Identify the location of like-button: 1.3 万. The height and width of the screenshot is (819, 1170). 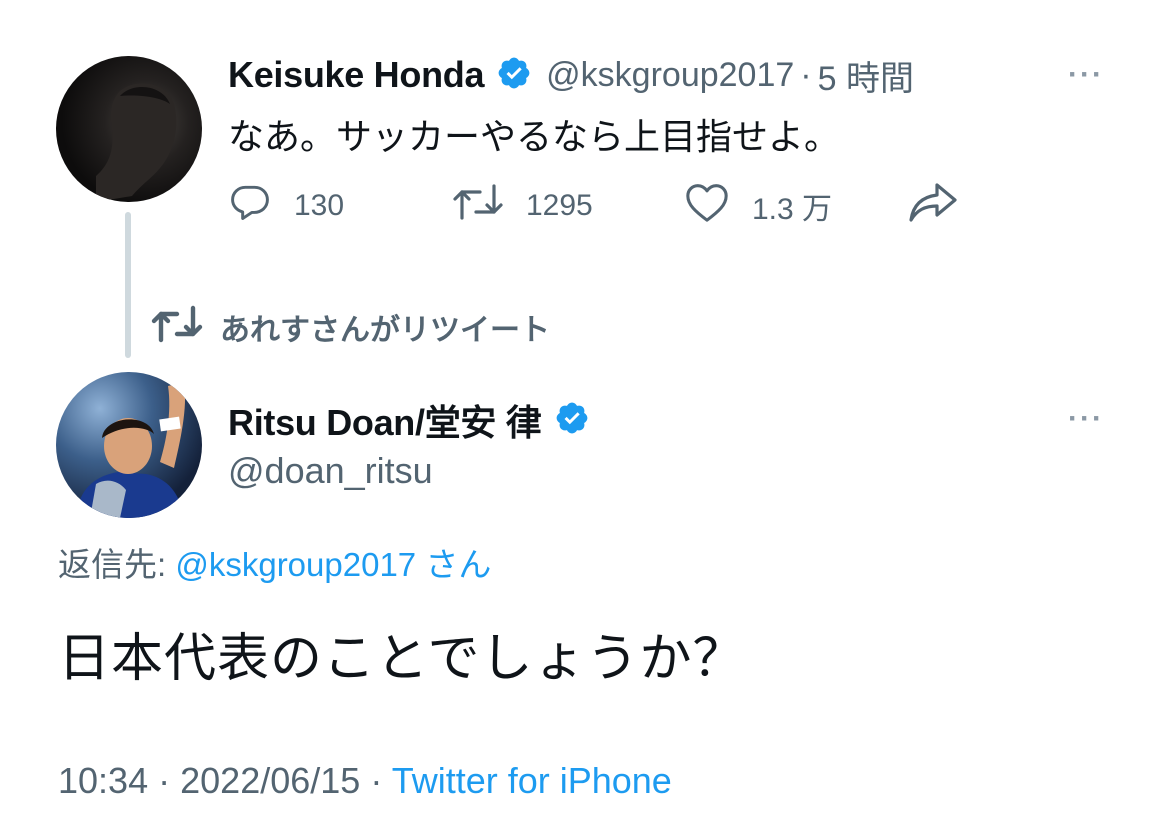
(758, 206).